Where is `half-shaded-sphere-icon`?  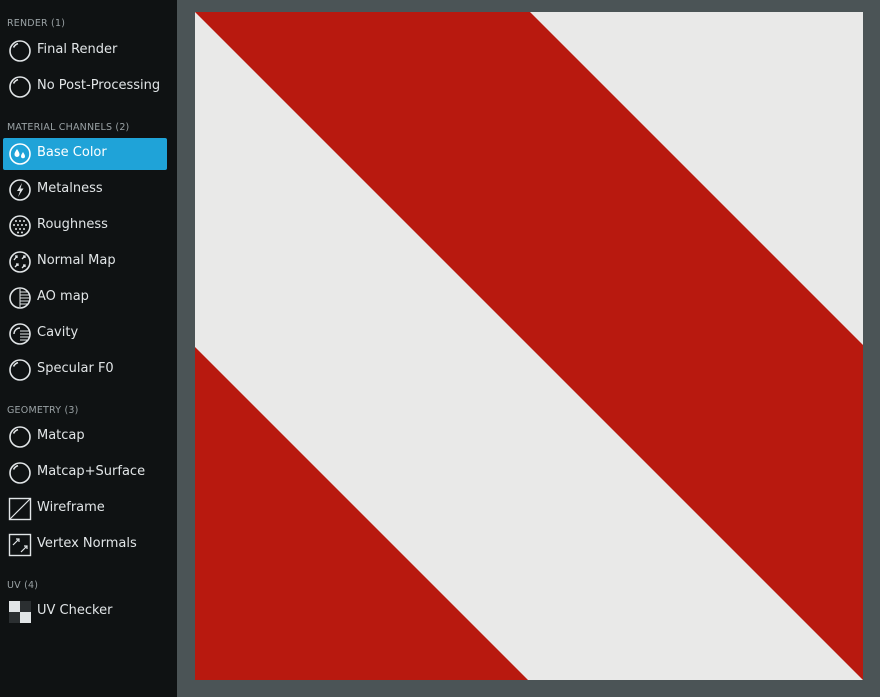 half-shaded-sphere-icon is located at coordinates (20, 298).